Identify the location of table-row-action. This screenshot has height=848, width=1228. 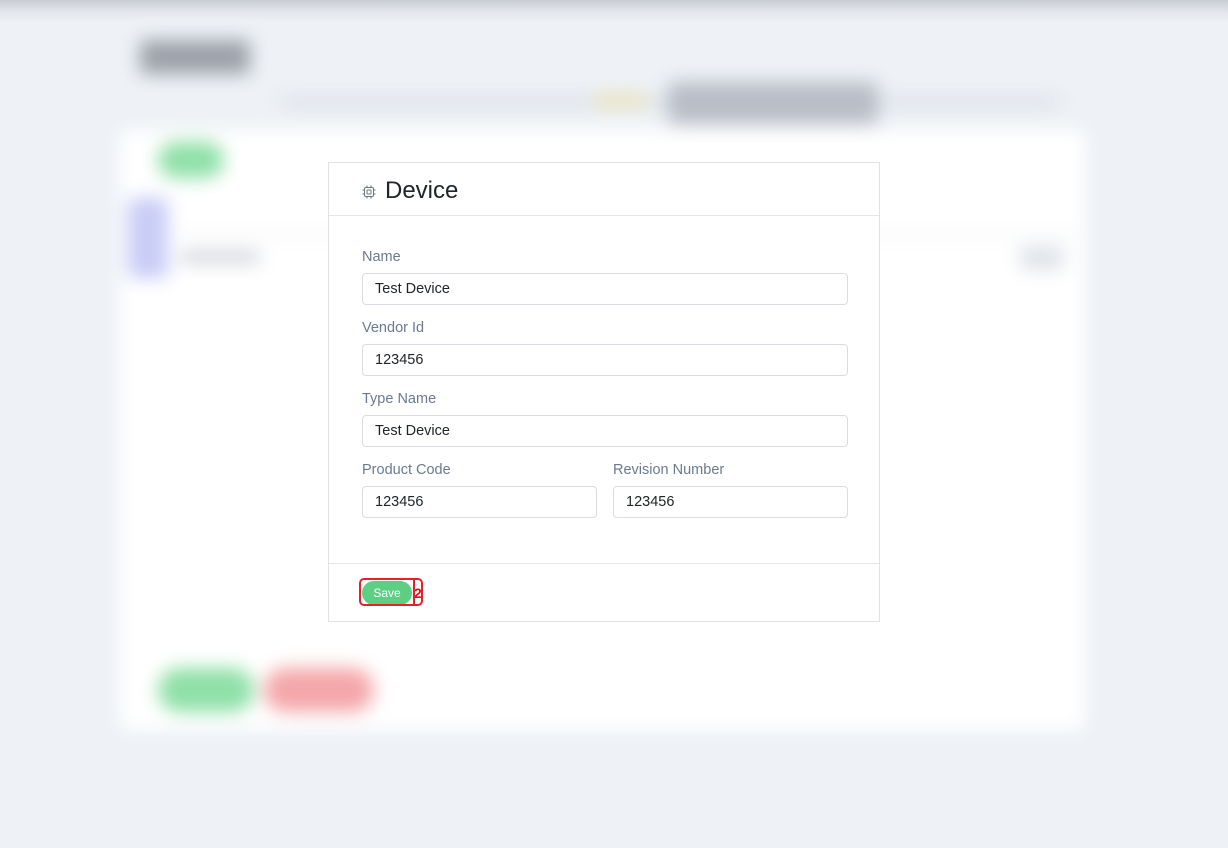
(1042, 258).